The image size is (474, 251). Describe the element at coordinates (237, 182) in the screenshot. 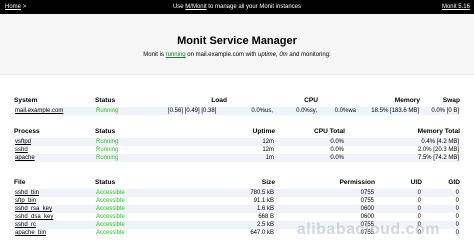

I see `file-header-row: File Status Size Permission UID GID` at that location.